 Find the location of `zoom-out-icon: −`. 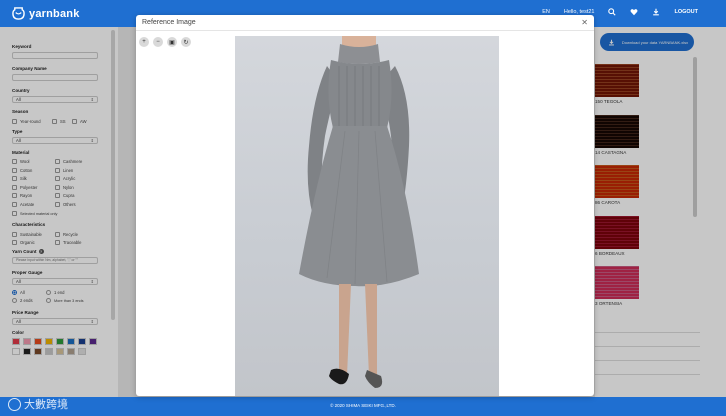

zoom-out-icon: − is located at coordinates (158, 42).